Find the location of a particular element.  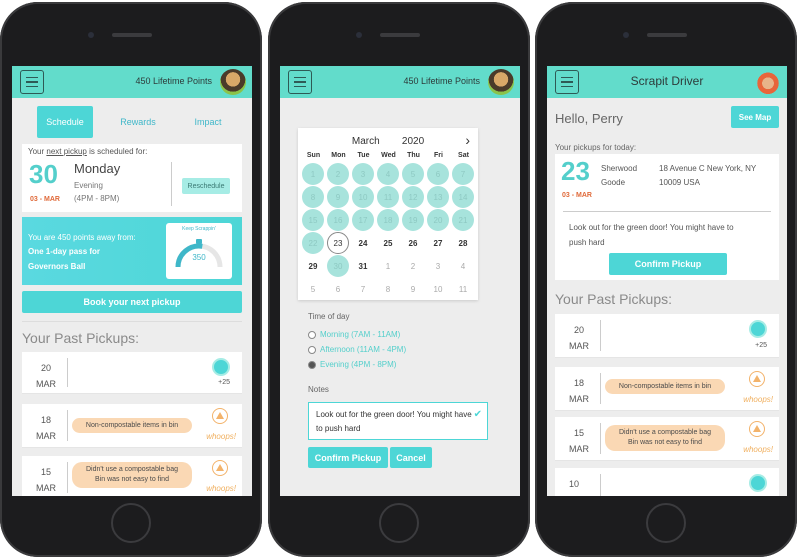

points-gauge: Keep Scrappin' 350 is located at coordinates (199, 251).